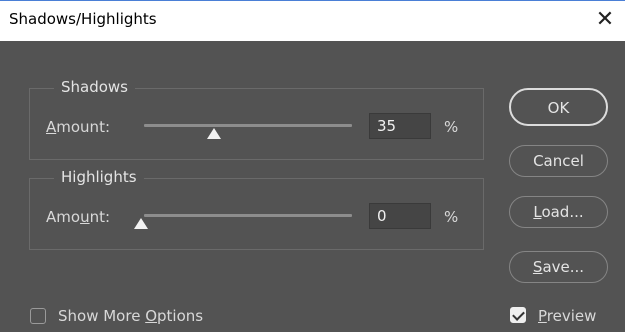  Describe the element at coordinates (99, 177) in the screenshot. I see `highlights-legend: Highlights` at that location.